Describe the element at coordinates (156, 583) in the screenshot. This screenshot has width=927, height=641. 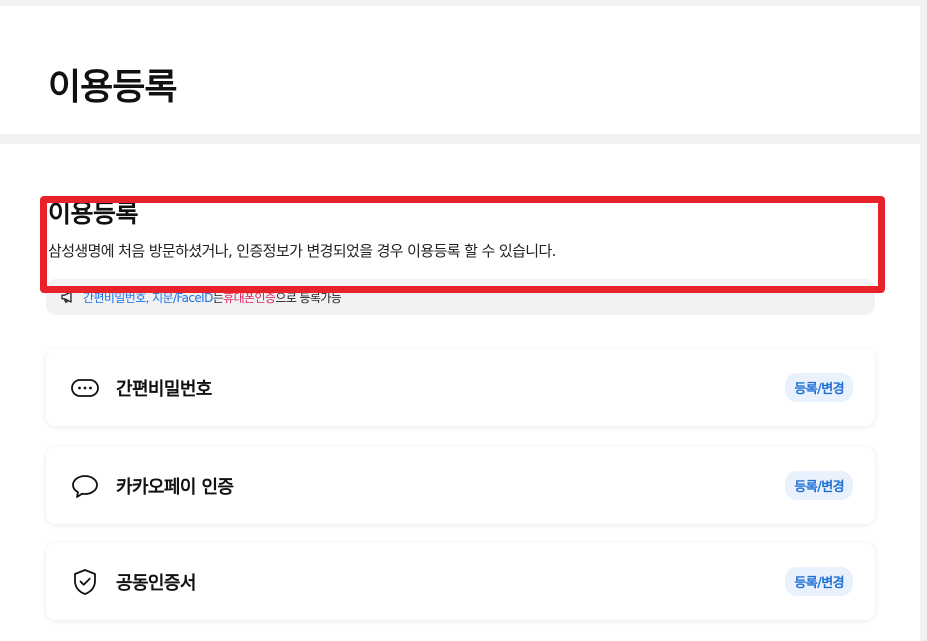
I see `method-label: 공동인증서` at that location.